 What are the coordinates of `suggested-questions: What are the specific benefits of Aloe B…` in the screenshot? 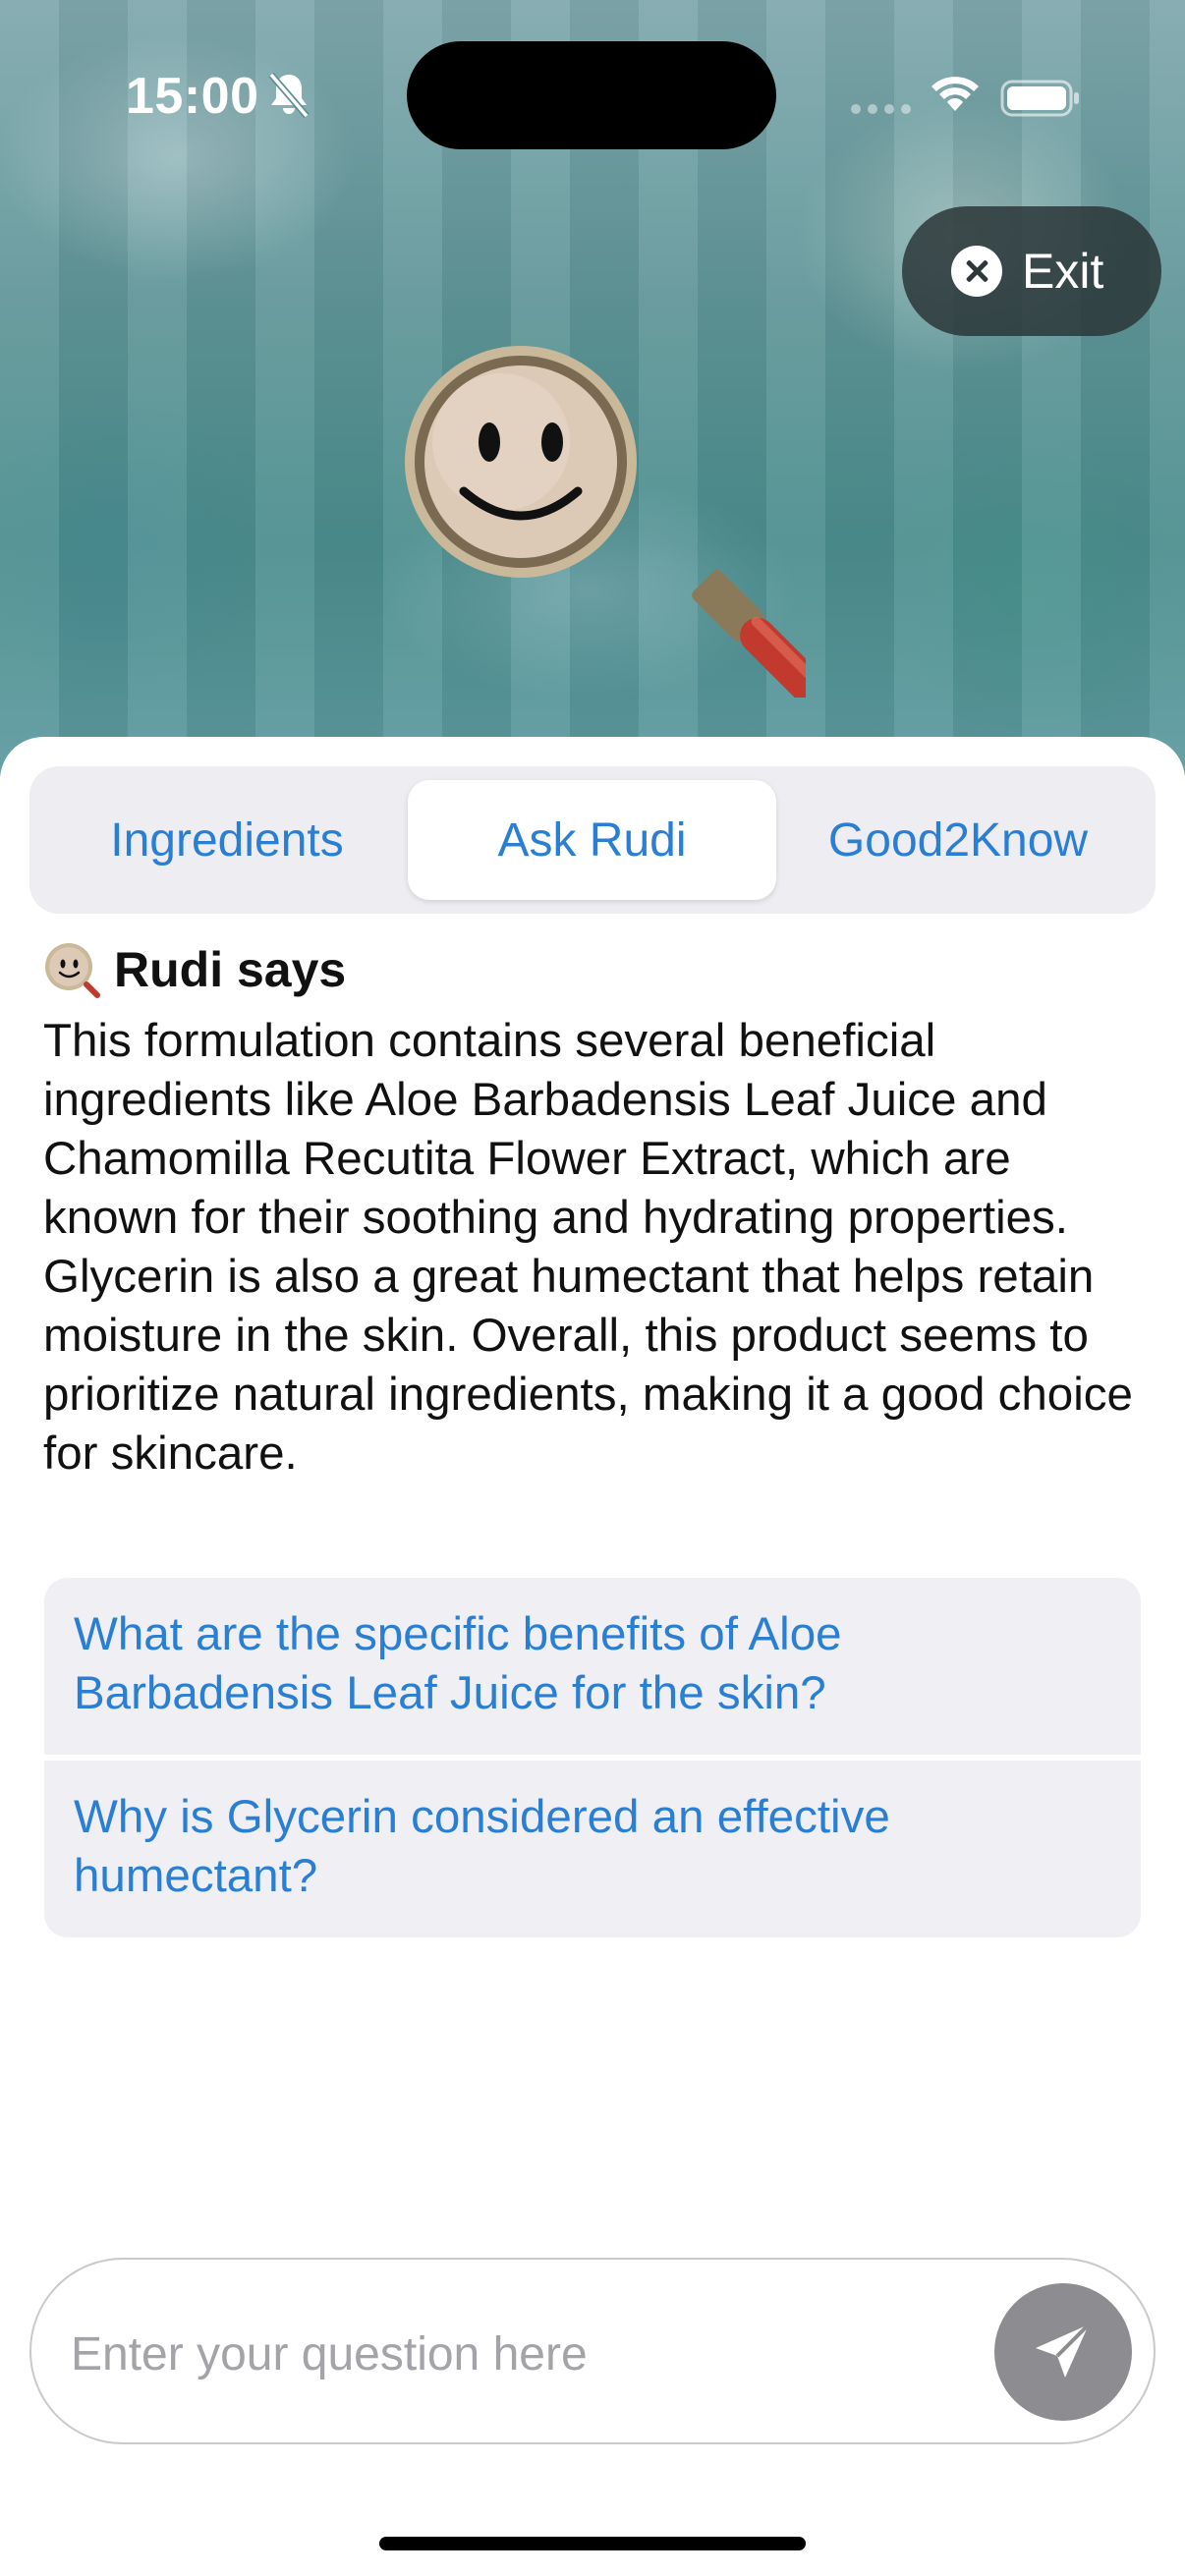 It's located at (592, 1757).